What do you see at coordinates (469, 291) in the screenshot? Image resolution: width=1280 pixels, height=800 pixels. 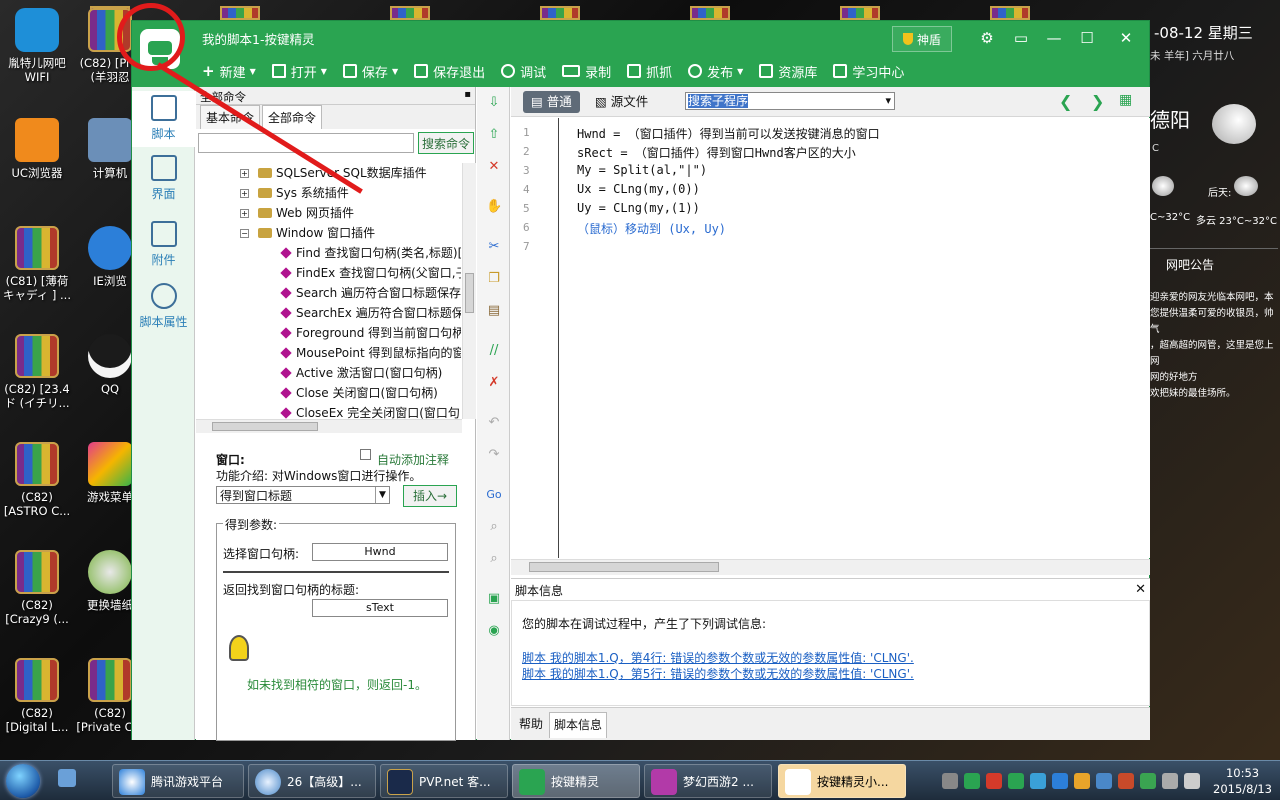 I see `tree-vertical-scrollbar` at bounding box center [469, 291].